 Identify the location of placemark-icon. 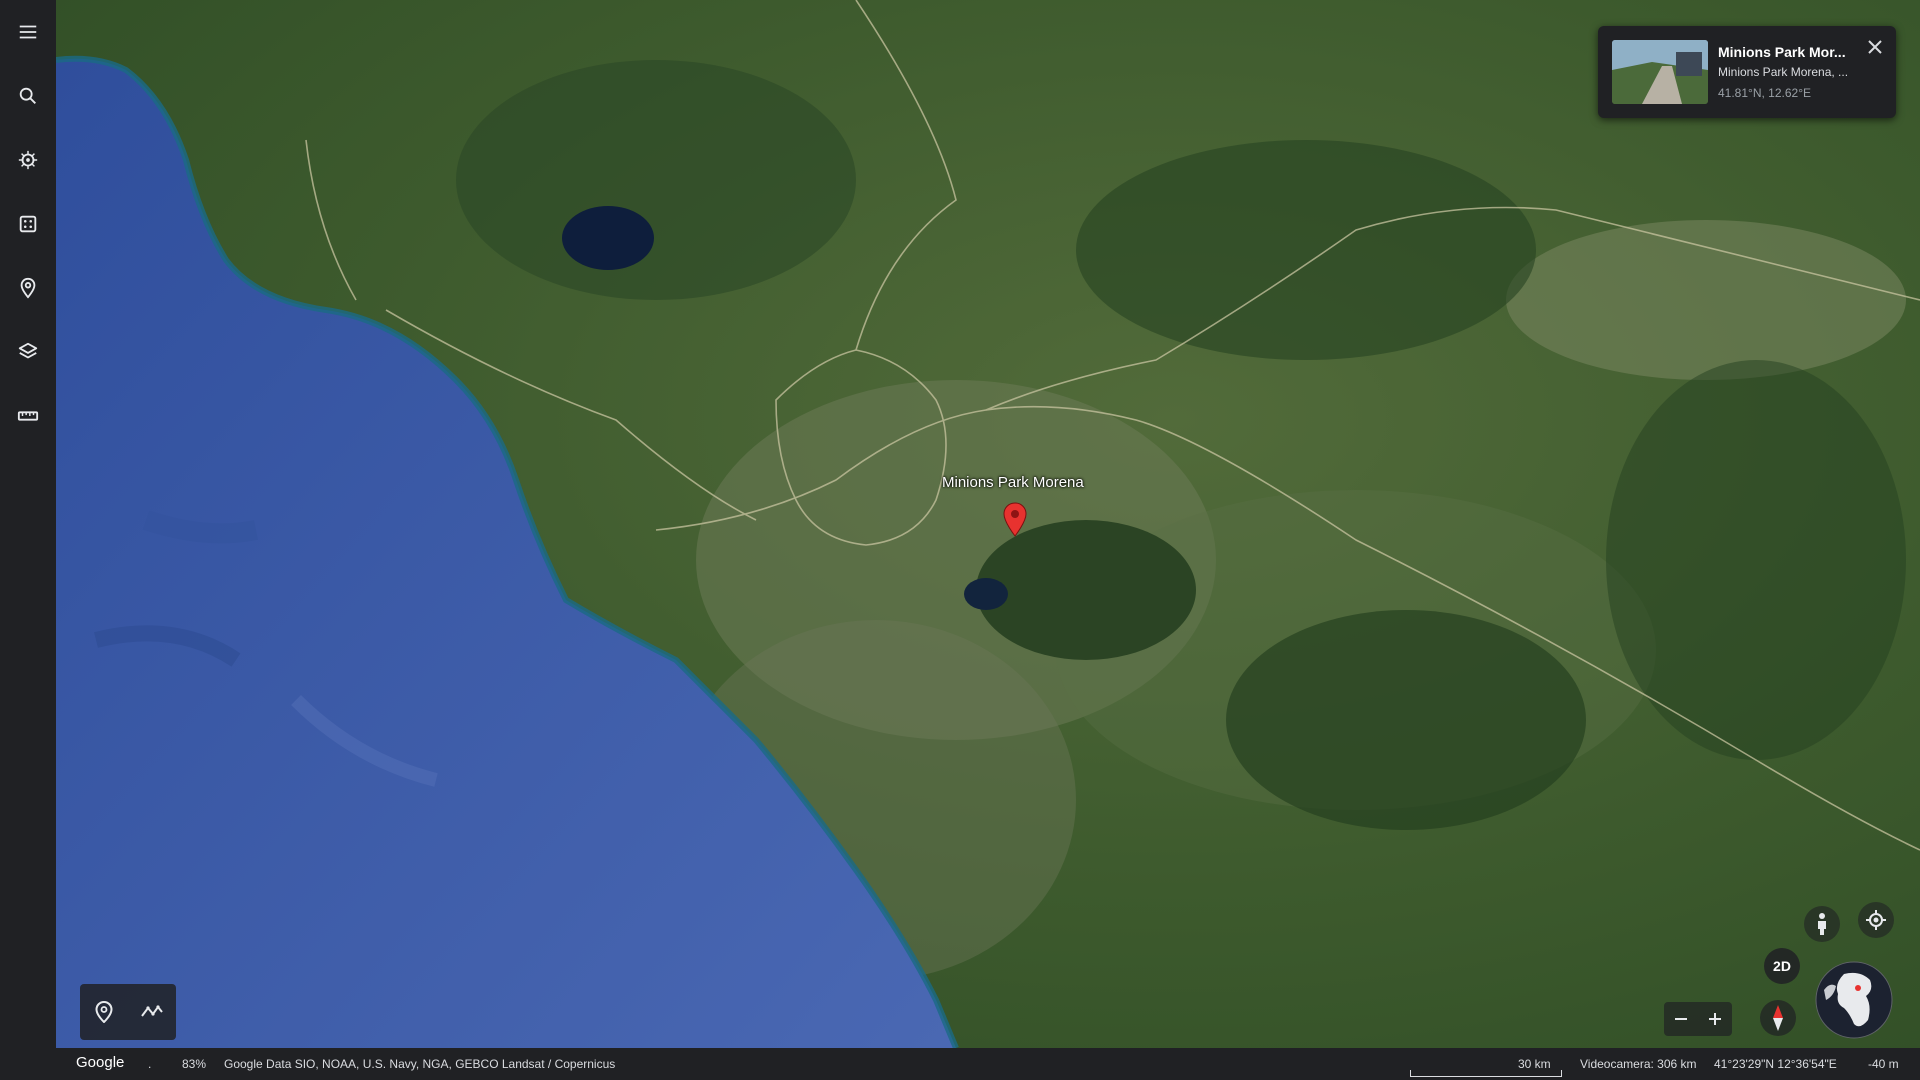
(104, 1012).